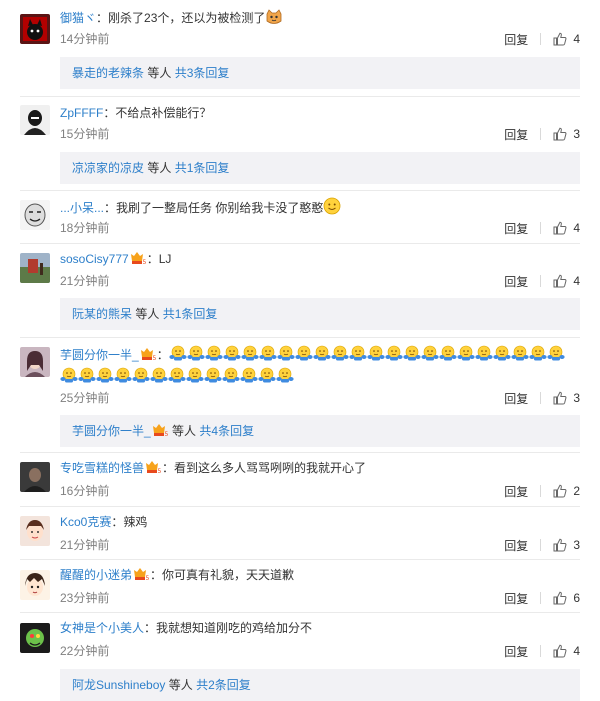 The image size is (600, 701). I want to click on black-cat-icon, so click(35, 29).